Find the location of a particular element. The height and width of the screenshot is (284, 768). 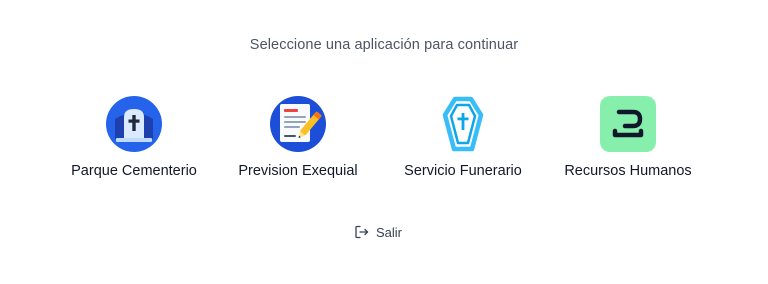

logout-button: Salir is located at coordinates (378, 232).